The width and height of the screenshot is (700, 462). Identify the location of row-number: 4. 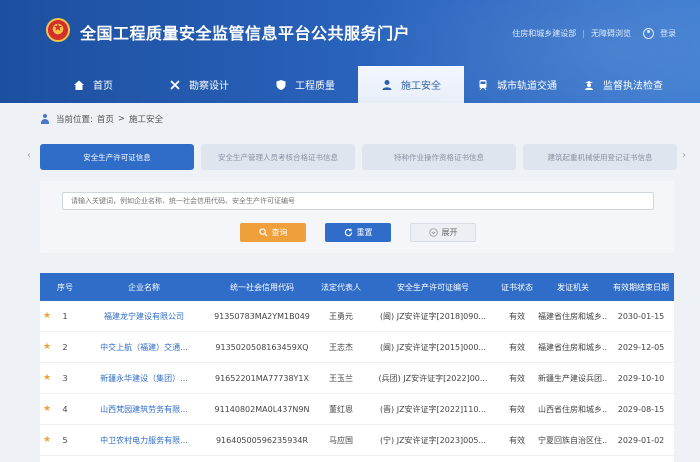
(65, 409).